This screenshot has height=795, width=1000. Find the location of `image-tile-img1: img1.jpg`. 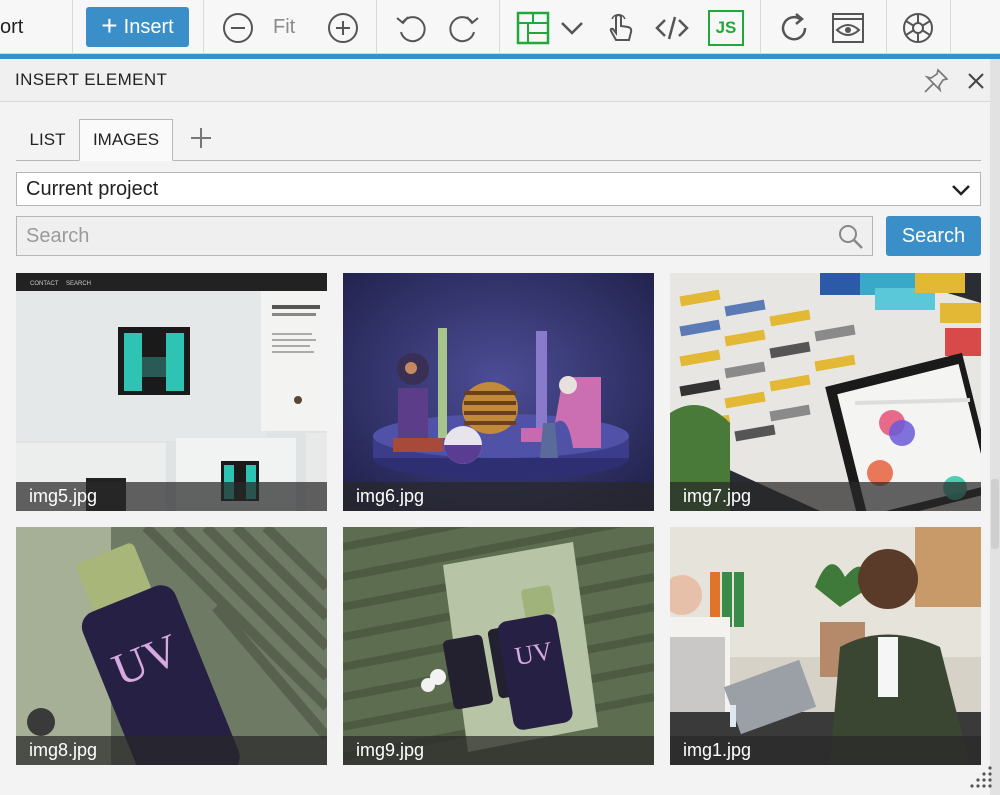

image-tile-img1: img1.jpg is located at coordinates (825, 646).